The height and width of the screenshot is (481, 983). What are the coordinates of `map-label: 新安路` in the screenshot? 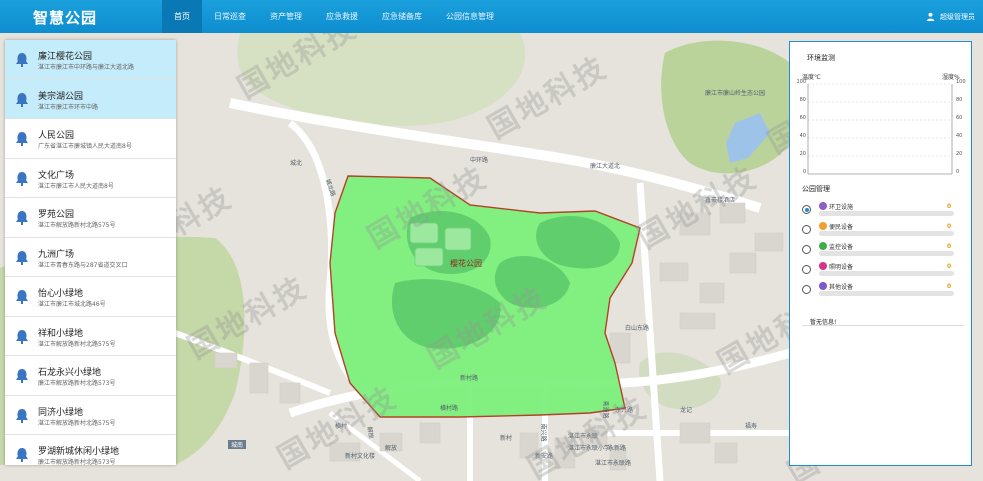 It's located at (544, 456).